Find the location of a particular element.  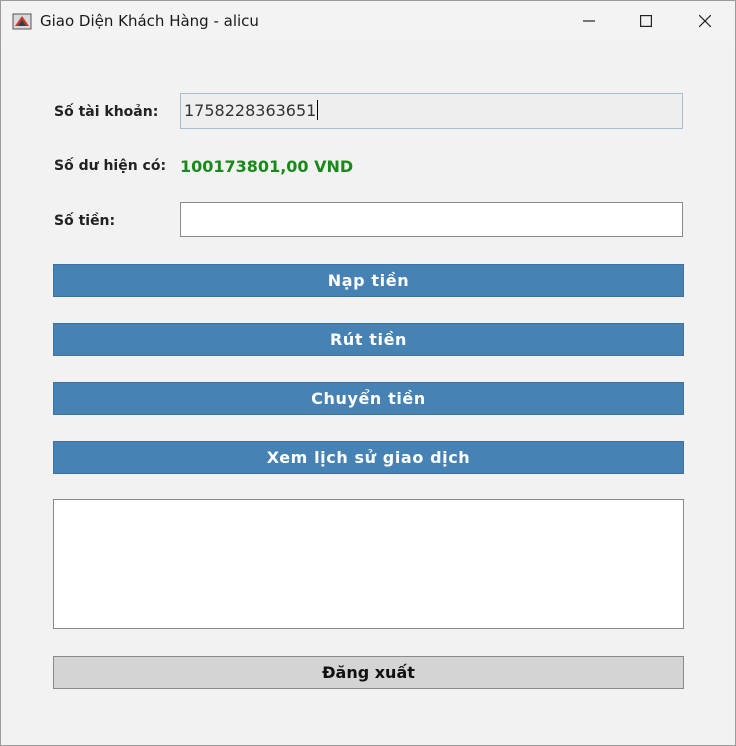

java-app-icon is located at coordinates (22, 21).